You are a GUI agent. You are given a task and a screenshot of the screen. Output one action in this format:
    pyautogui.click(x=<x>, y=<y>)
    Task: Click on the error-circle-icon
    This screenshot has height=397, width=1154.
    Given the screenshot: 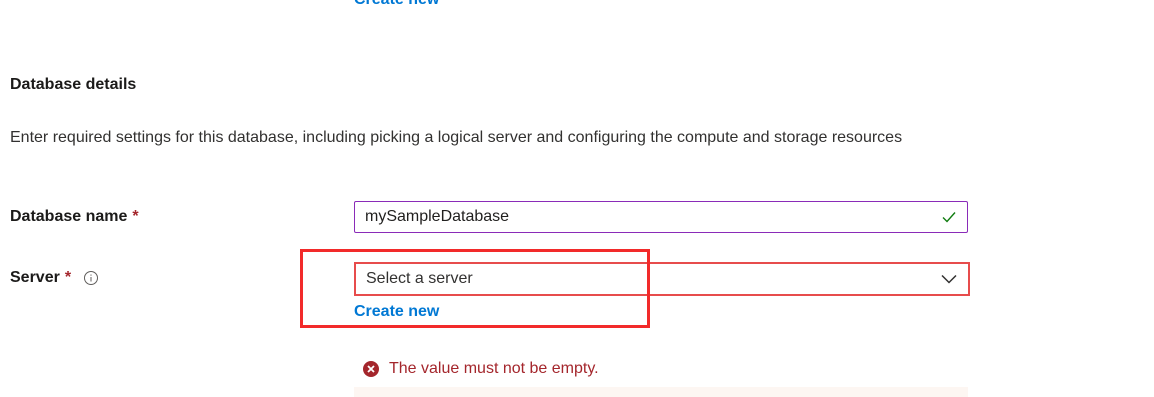 What is the action you would take?
    pyautogui.click(x=371, y=369)
    